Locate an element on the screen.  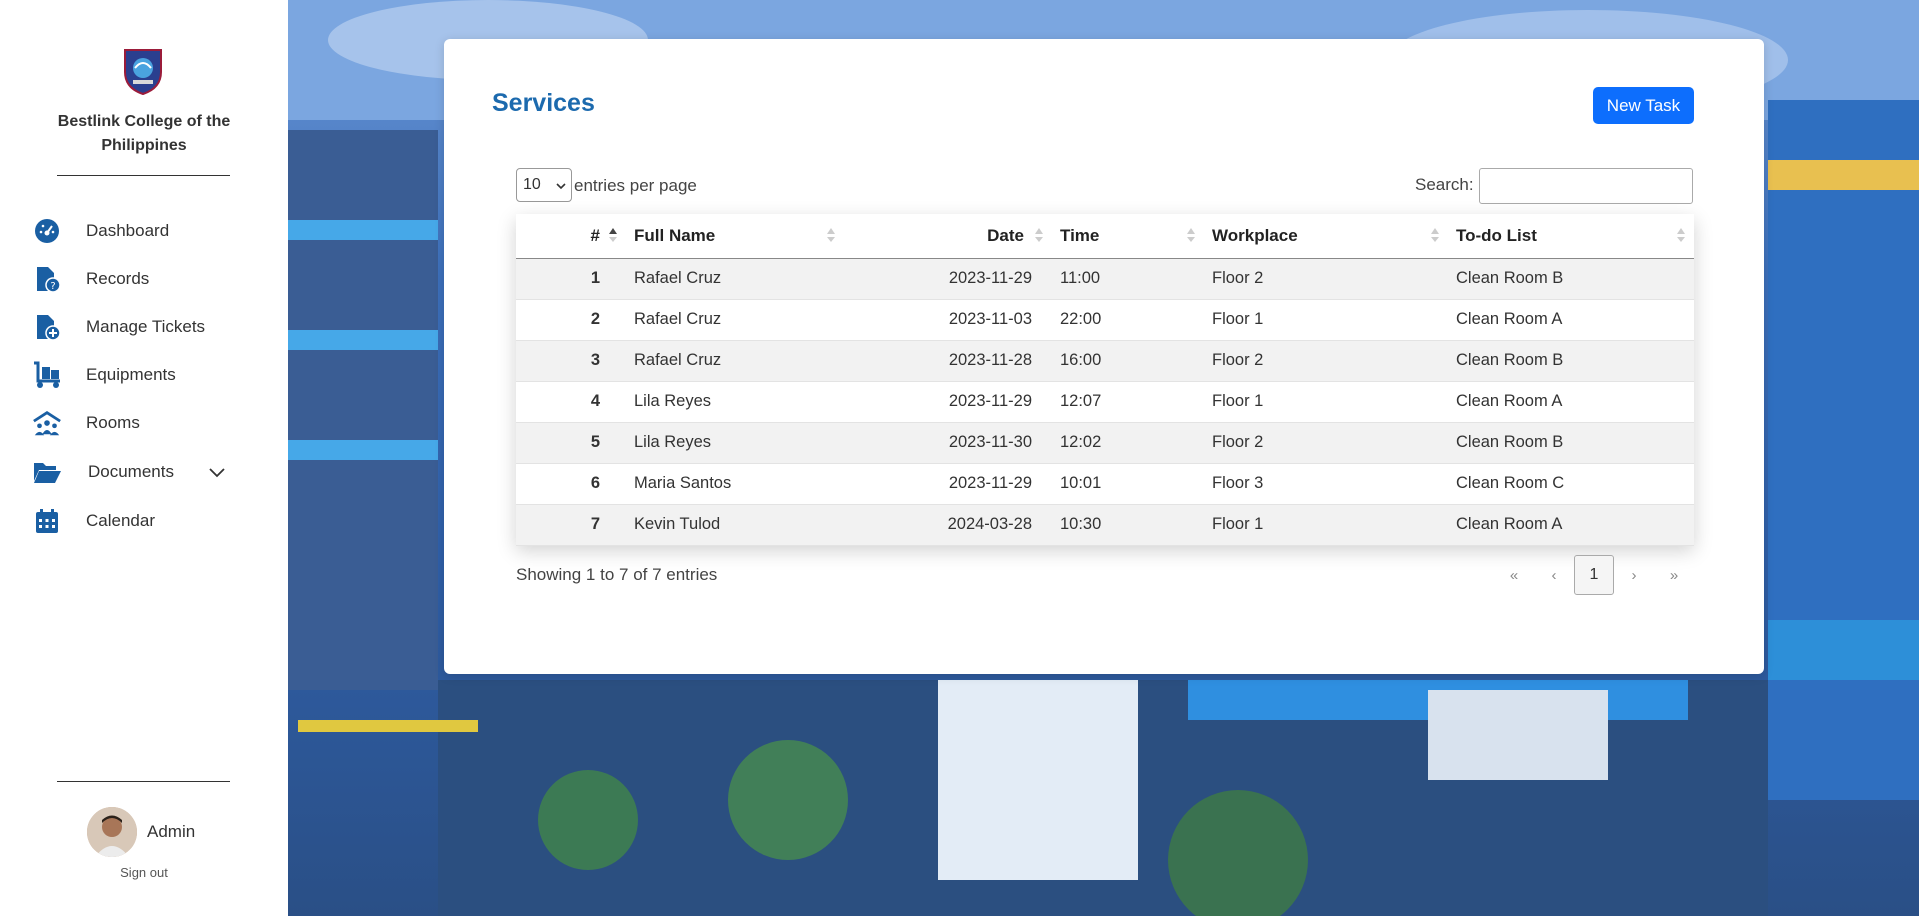
folder-open-icon is located at coordinates (47, 472).